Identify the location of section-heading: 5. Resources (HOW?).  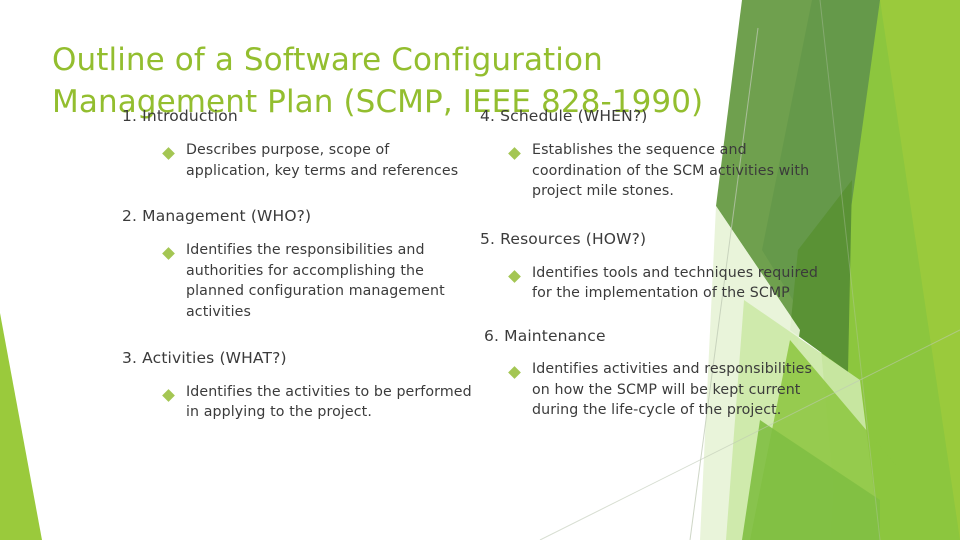
(563, 238).